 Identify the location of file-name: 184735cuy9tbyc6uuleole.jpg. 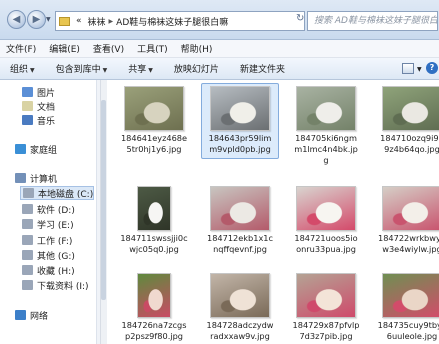
(404, 331).